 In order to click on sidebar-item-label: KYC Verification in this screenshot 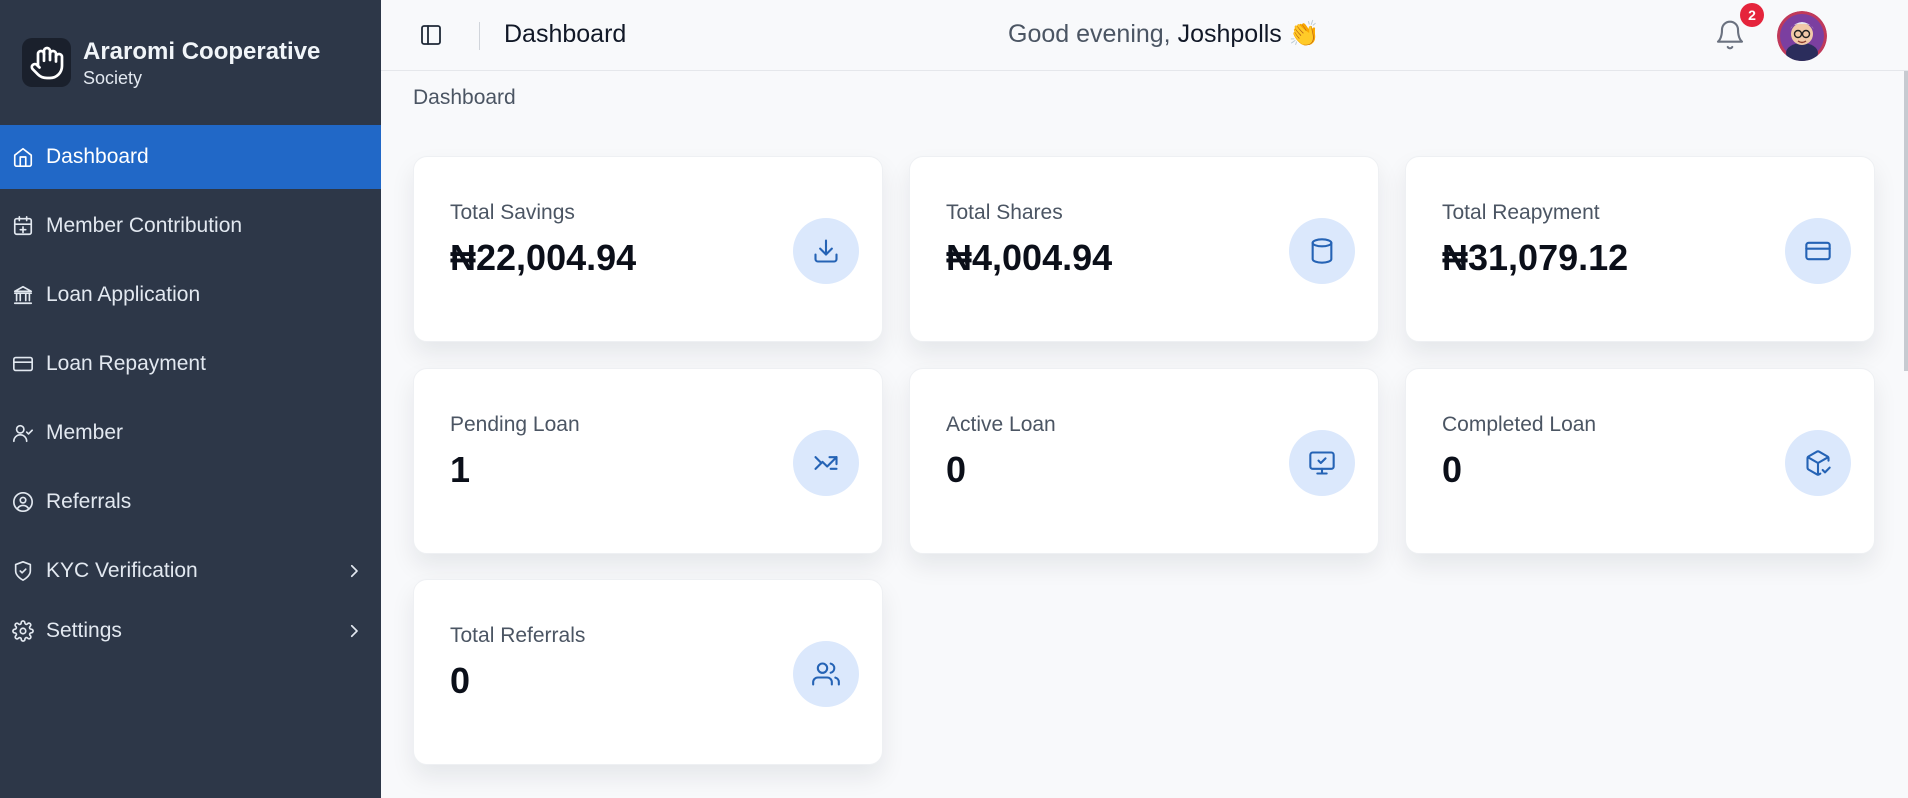, I will do `click(122, 570)`.